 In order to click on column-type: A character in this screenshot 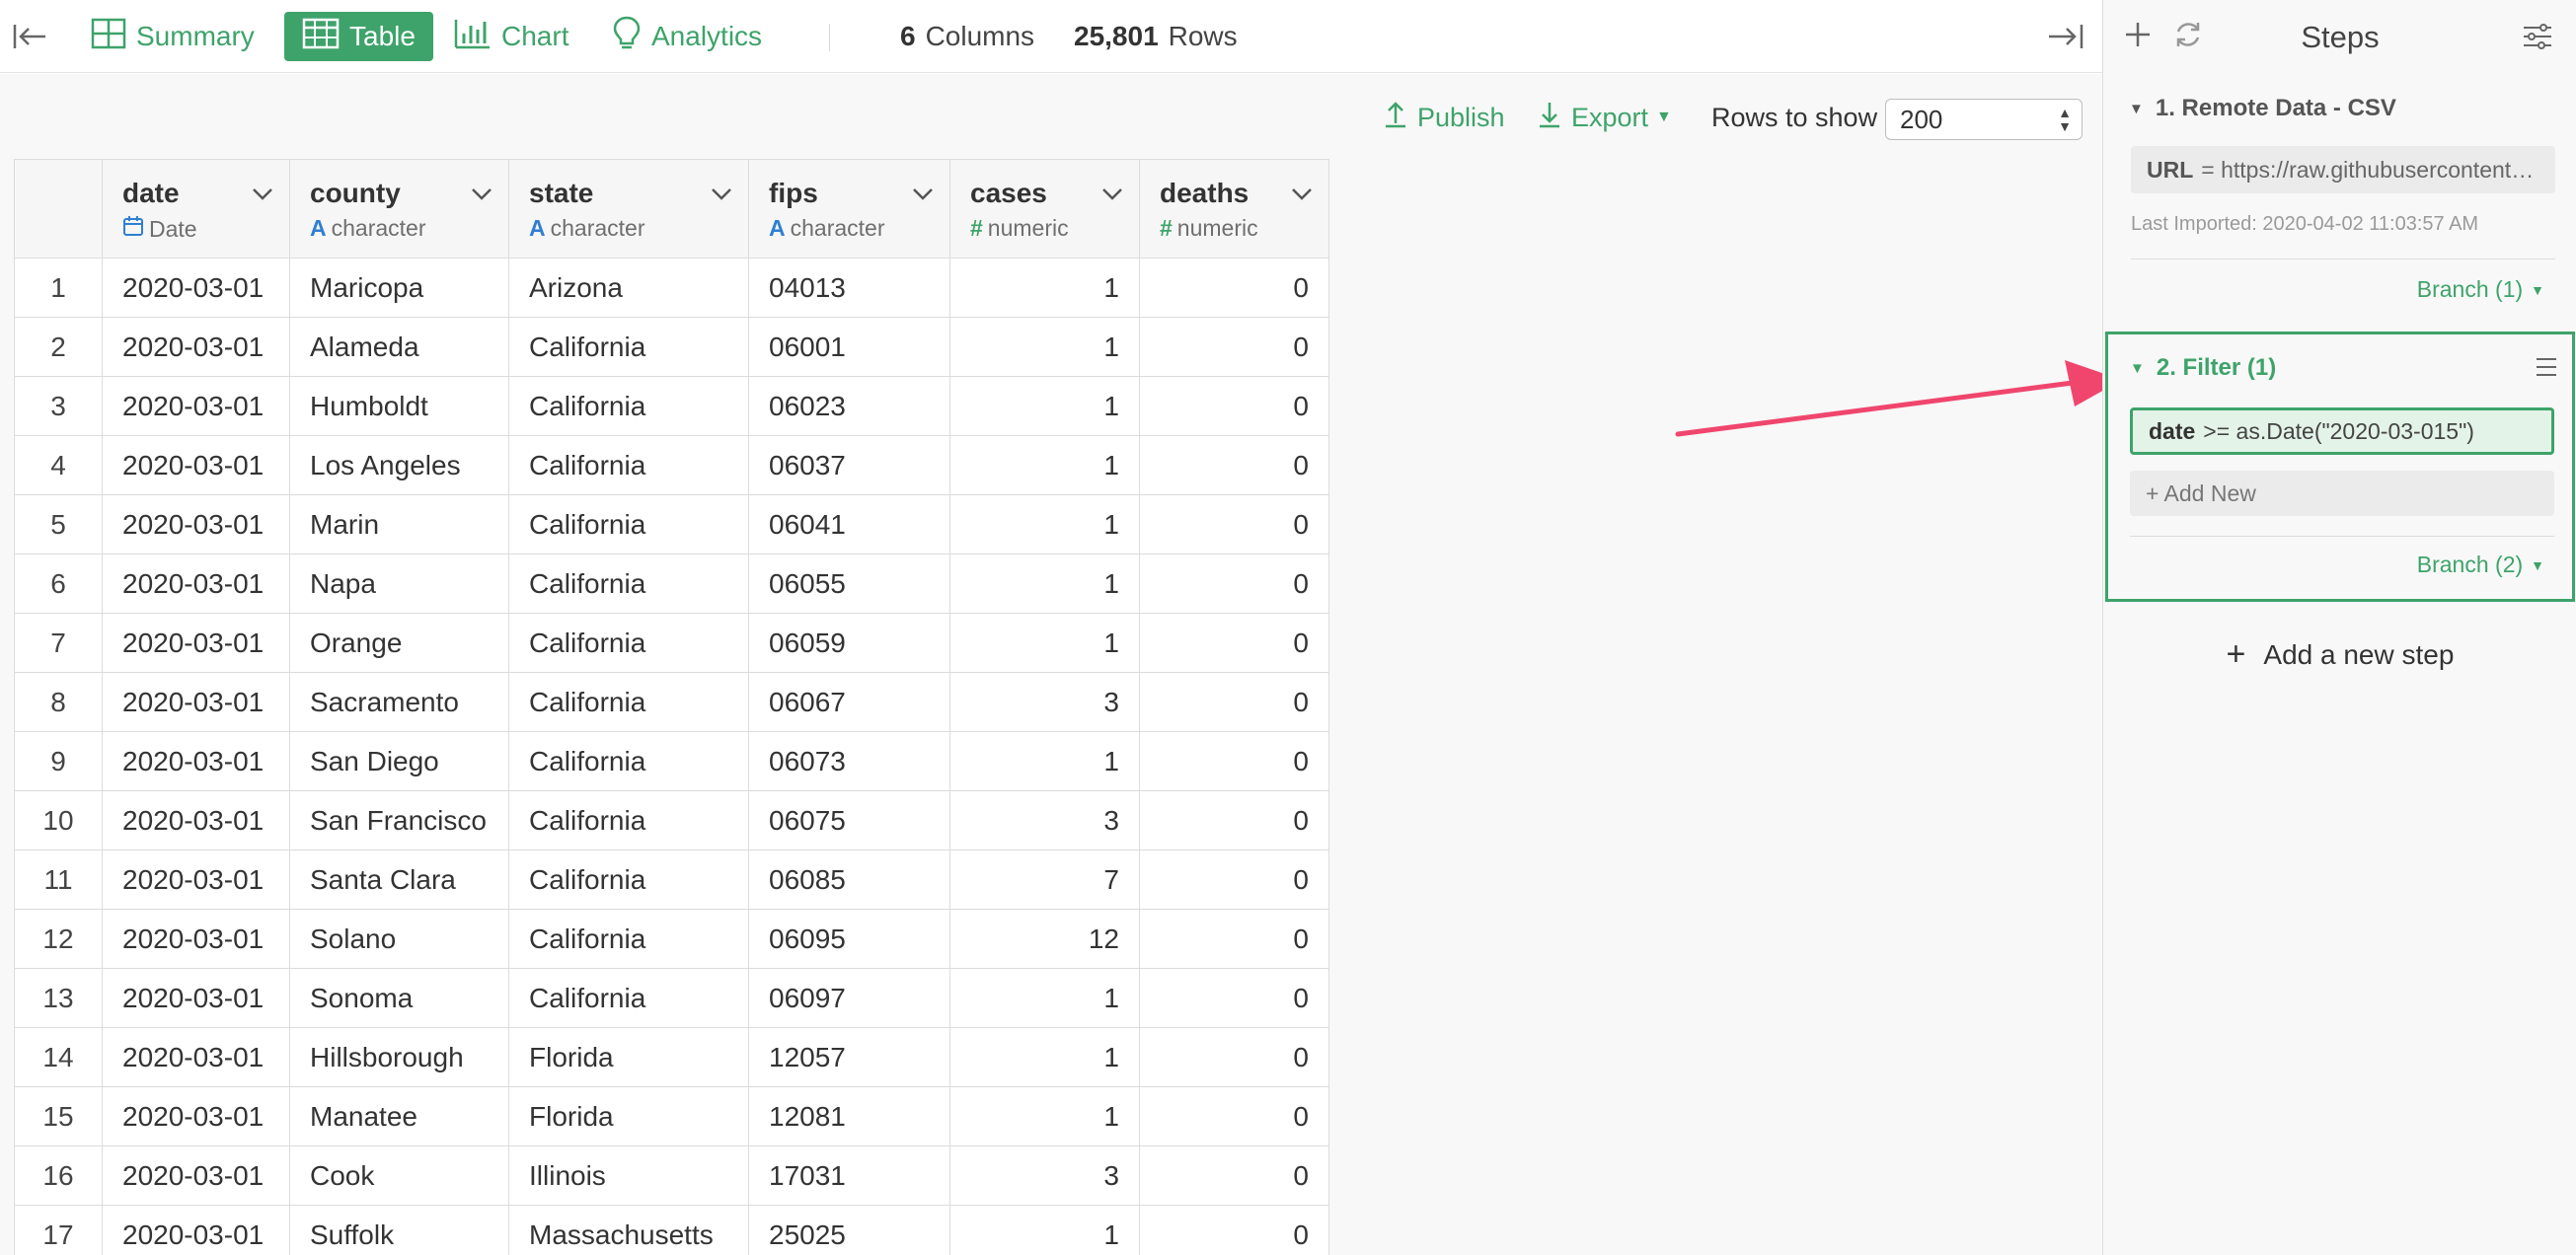, I will do `click(629, 229)`.